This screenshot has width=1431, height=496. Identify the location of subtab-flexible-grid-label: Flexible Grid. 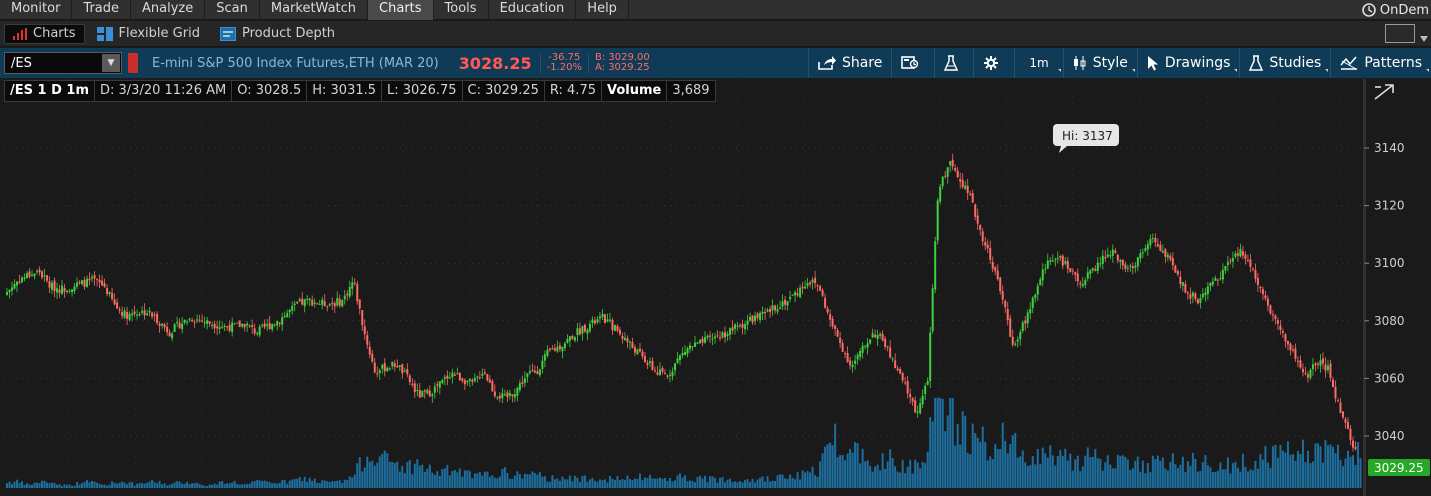
(159, 33).